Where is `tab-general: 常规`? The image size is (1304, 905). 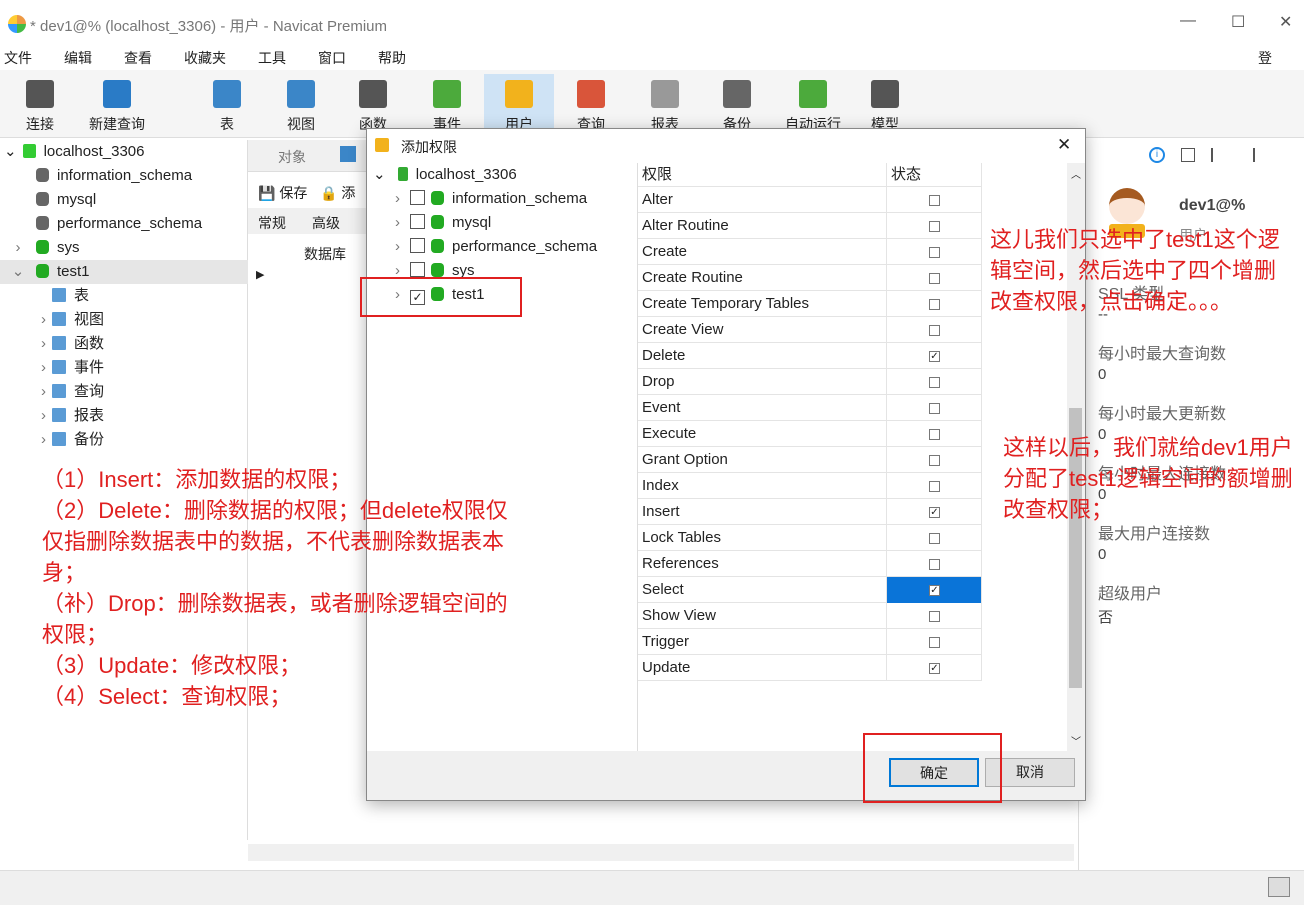 tab-general: 常规 is located at coordinates (272, 223).